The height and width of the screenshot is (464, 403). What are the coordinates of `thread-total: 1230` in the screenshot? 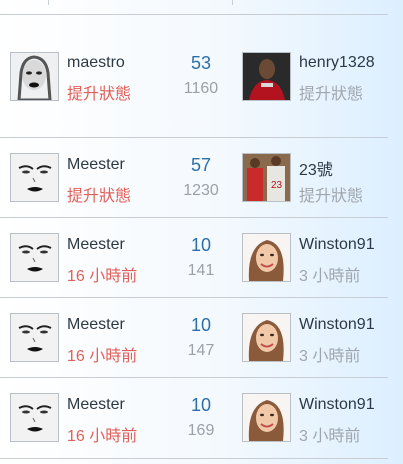 It's located at (201, 190).